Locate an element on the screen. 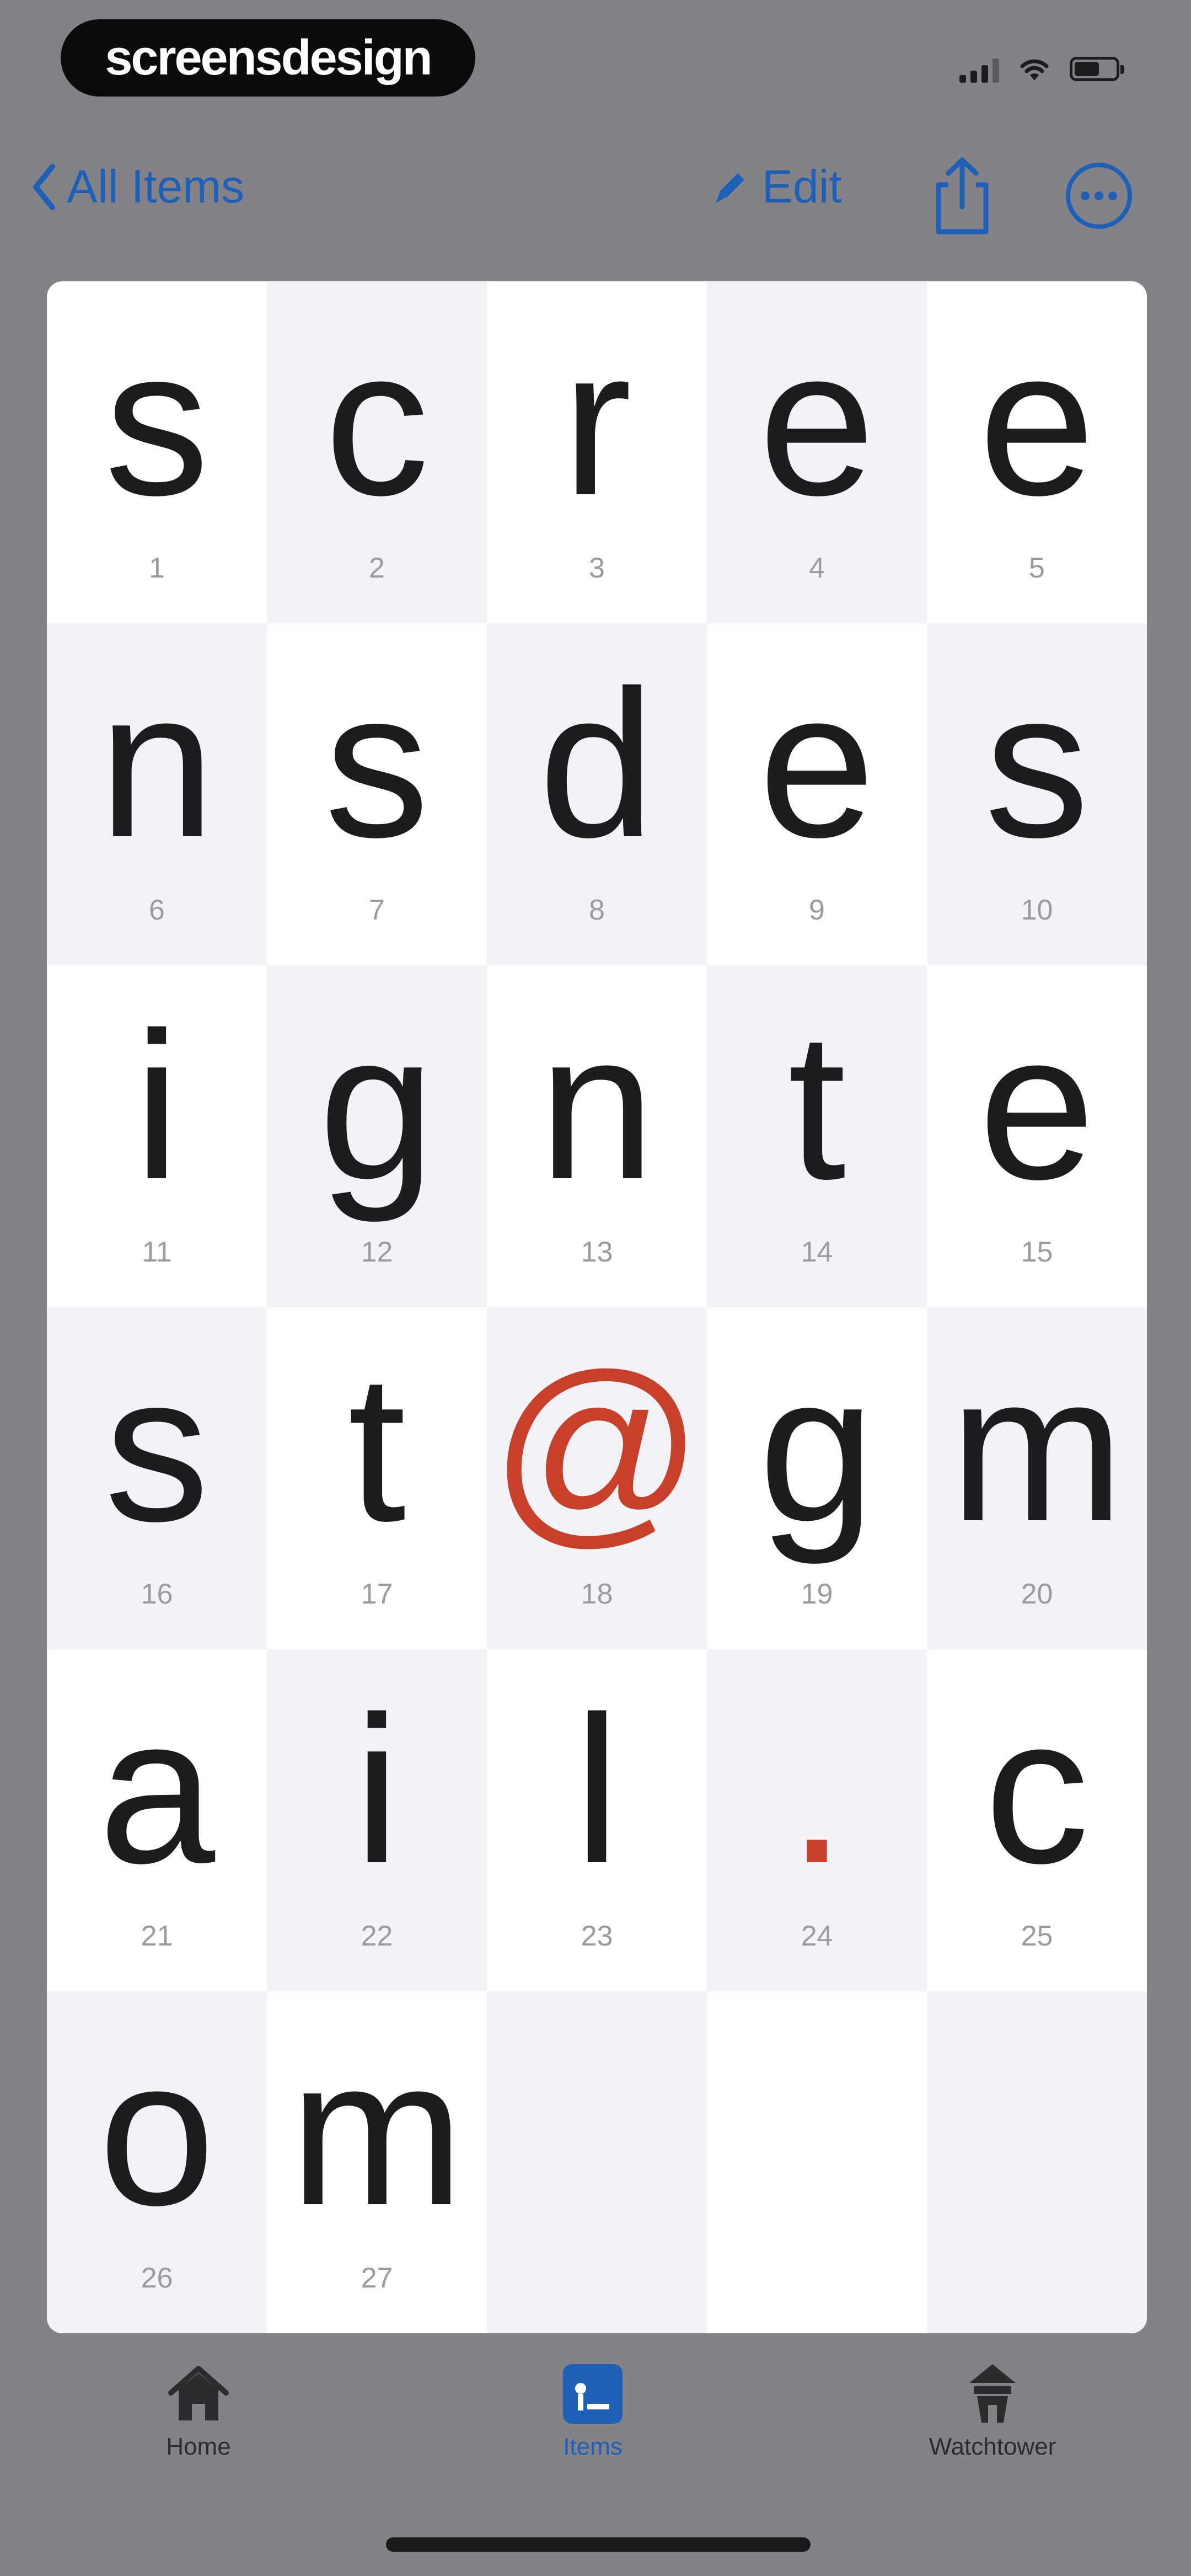  cell-character: t is located at coordinates (376, 1447).